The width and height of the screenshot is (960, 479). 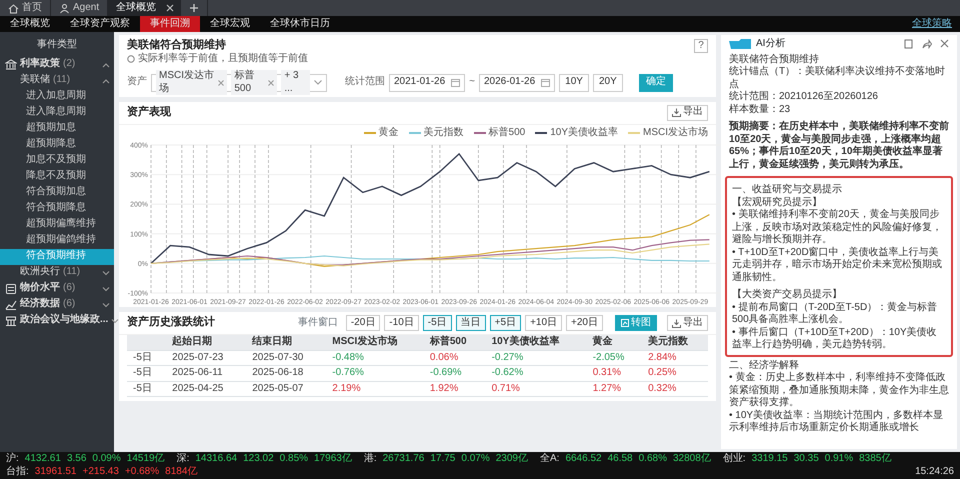 I want to click on date-field: 2026-01-26, so click(x=517, y=83).